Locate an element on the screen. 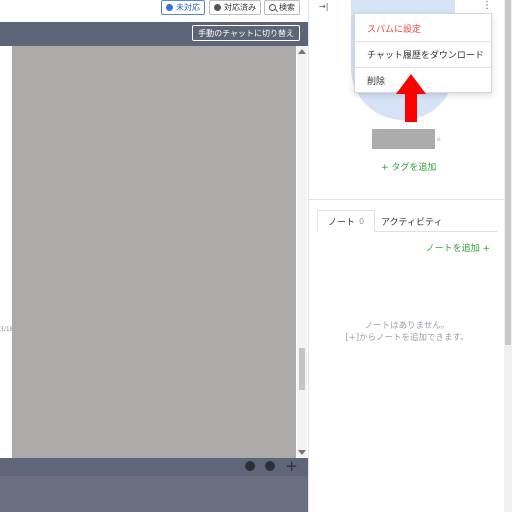 Image resolution: width=512 pixels, height=512 pixels. empty-notes-line2: [+]からノートを追加できます。 is located at coordinates (407, 338).